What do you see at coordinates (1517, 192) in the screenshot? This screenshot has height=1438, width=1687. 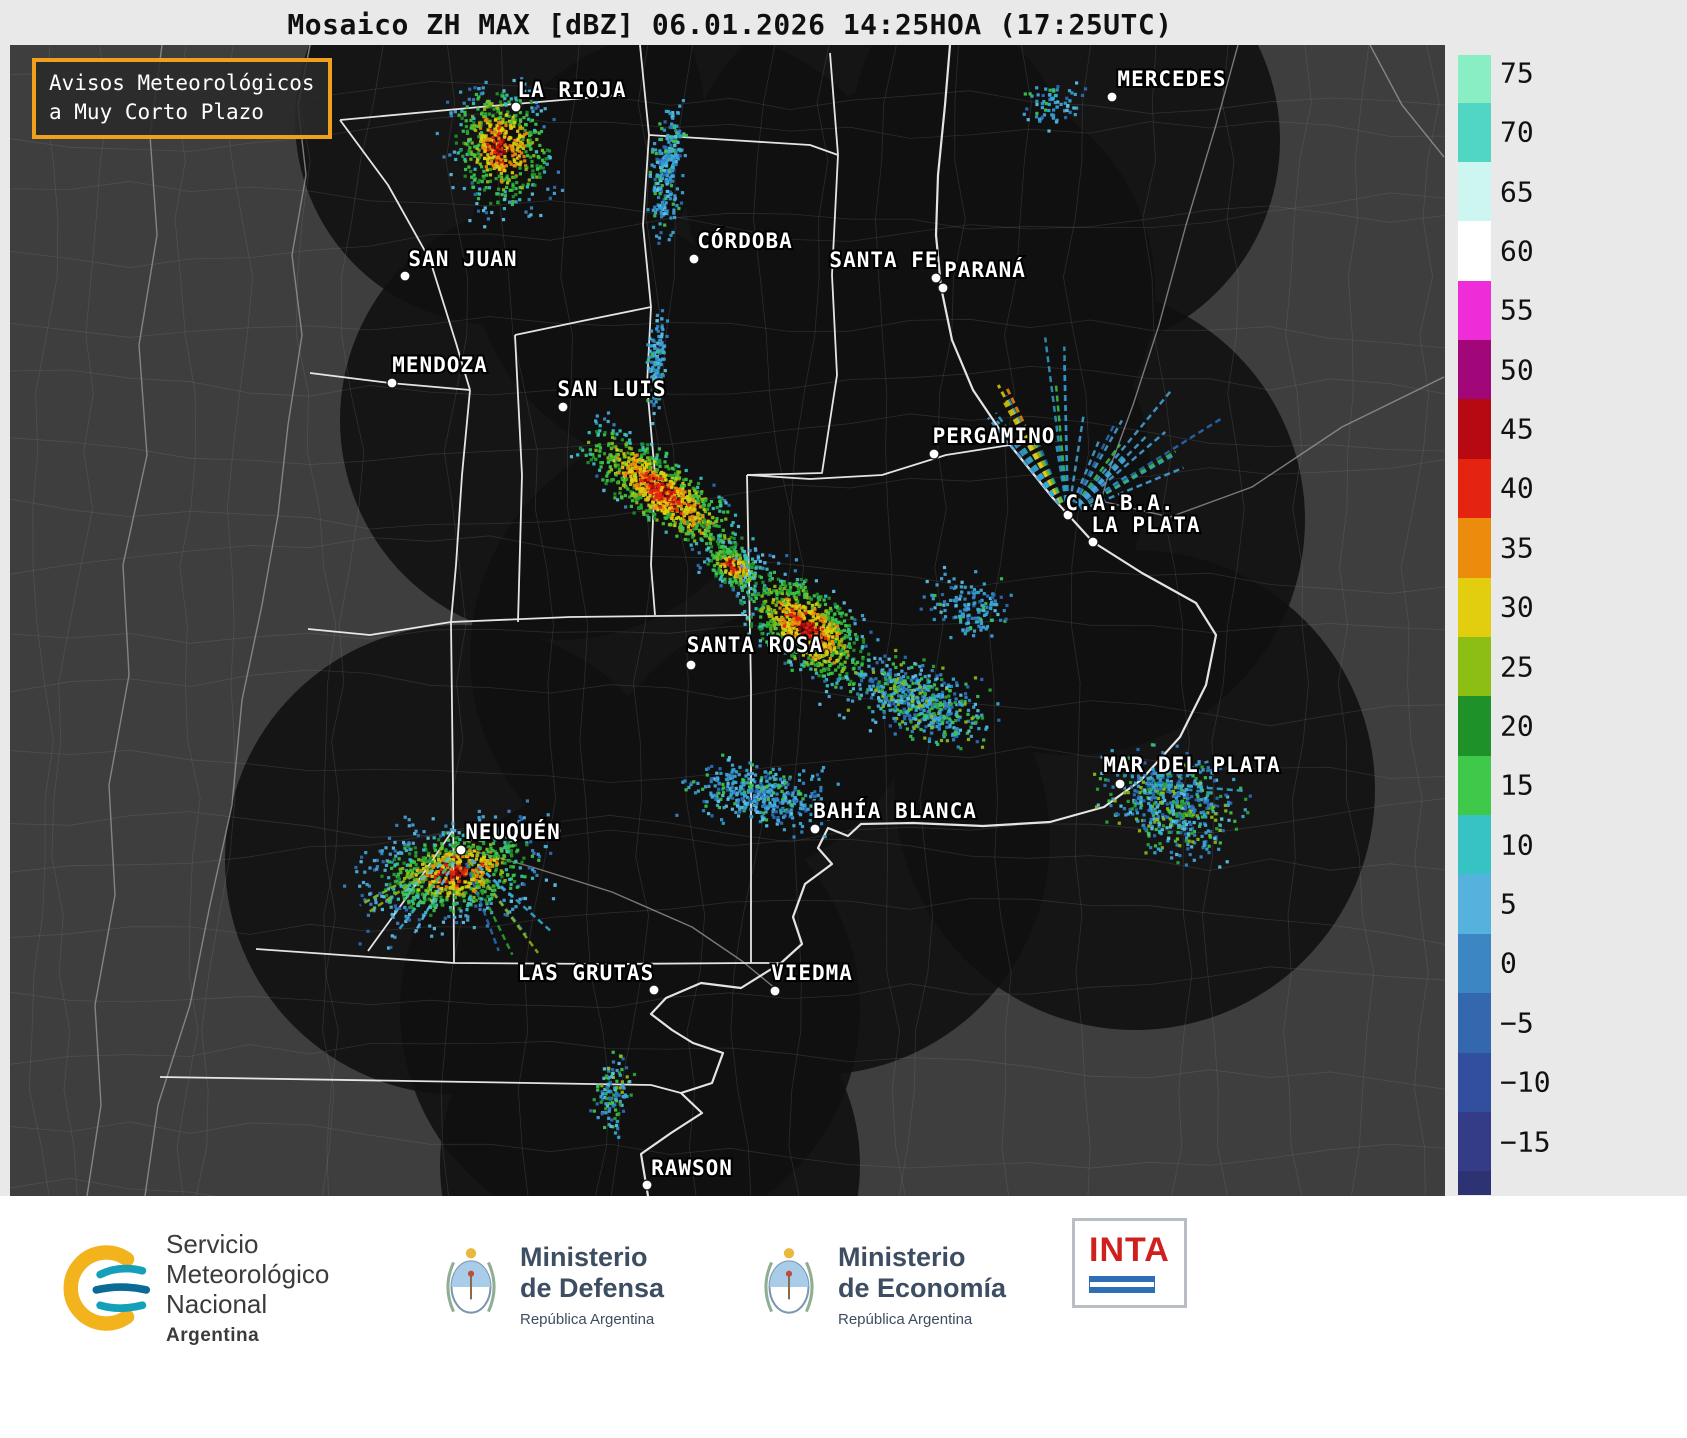 I see `colorbar-tick-label: 65` at bounding box center [1517, 192].